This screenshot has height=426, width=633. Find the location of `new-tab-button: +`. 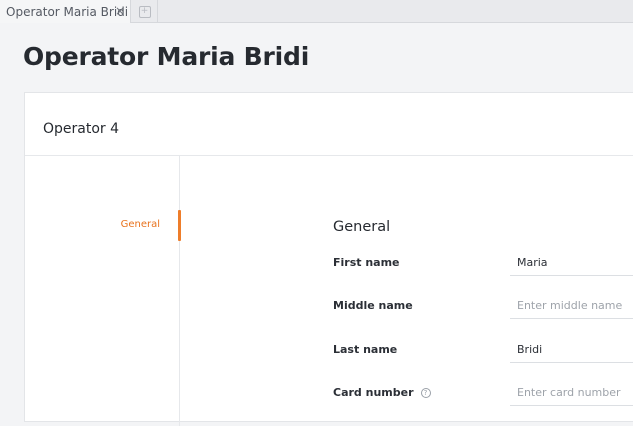

new-tab-button: + is located at coordinates (145, 11).